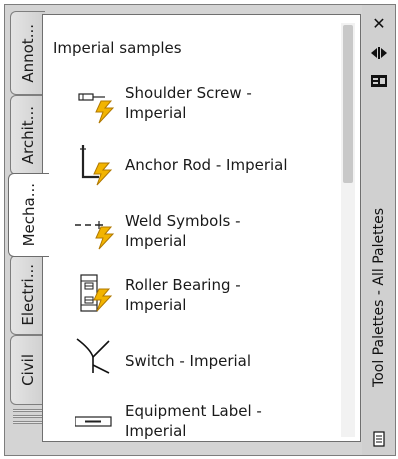  What do you see at coordinates (95, 235) in the screenshot?
I see `weld-symbols-icon` at bounding box center [95, 235].